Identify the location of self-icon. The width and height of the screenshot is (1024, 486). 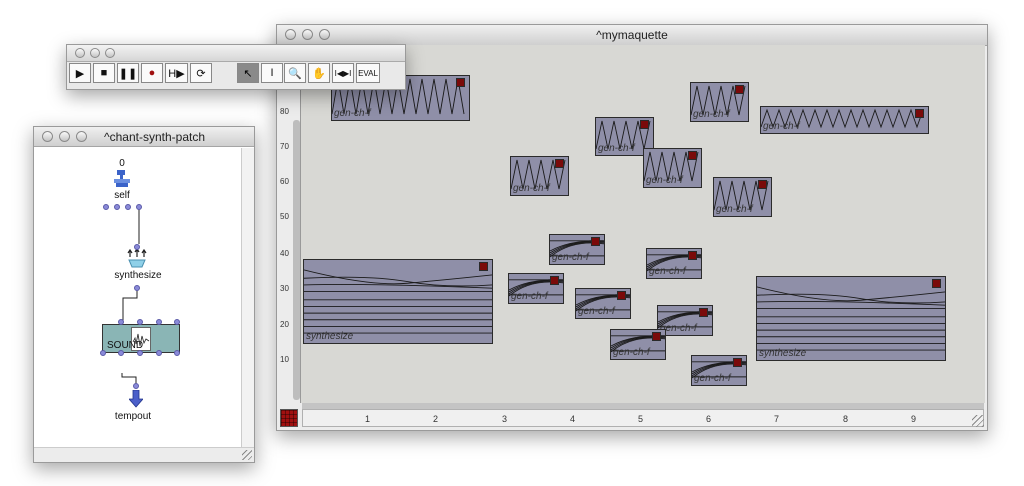
(122, 179).